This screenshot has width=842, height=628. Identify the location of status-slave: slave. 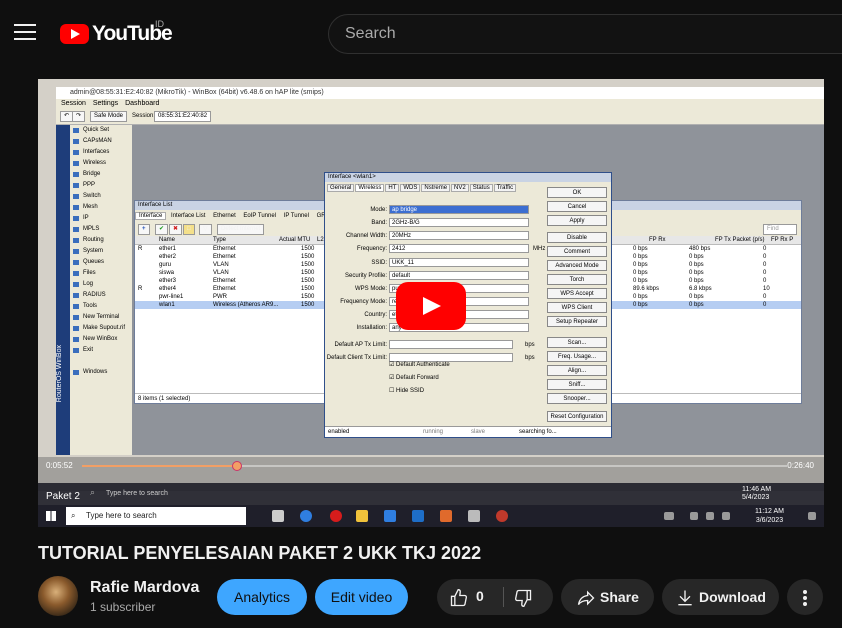
(478, 432).